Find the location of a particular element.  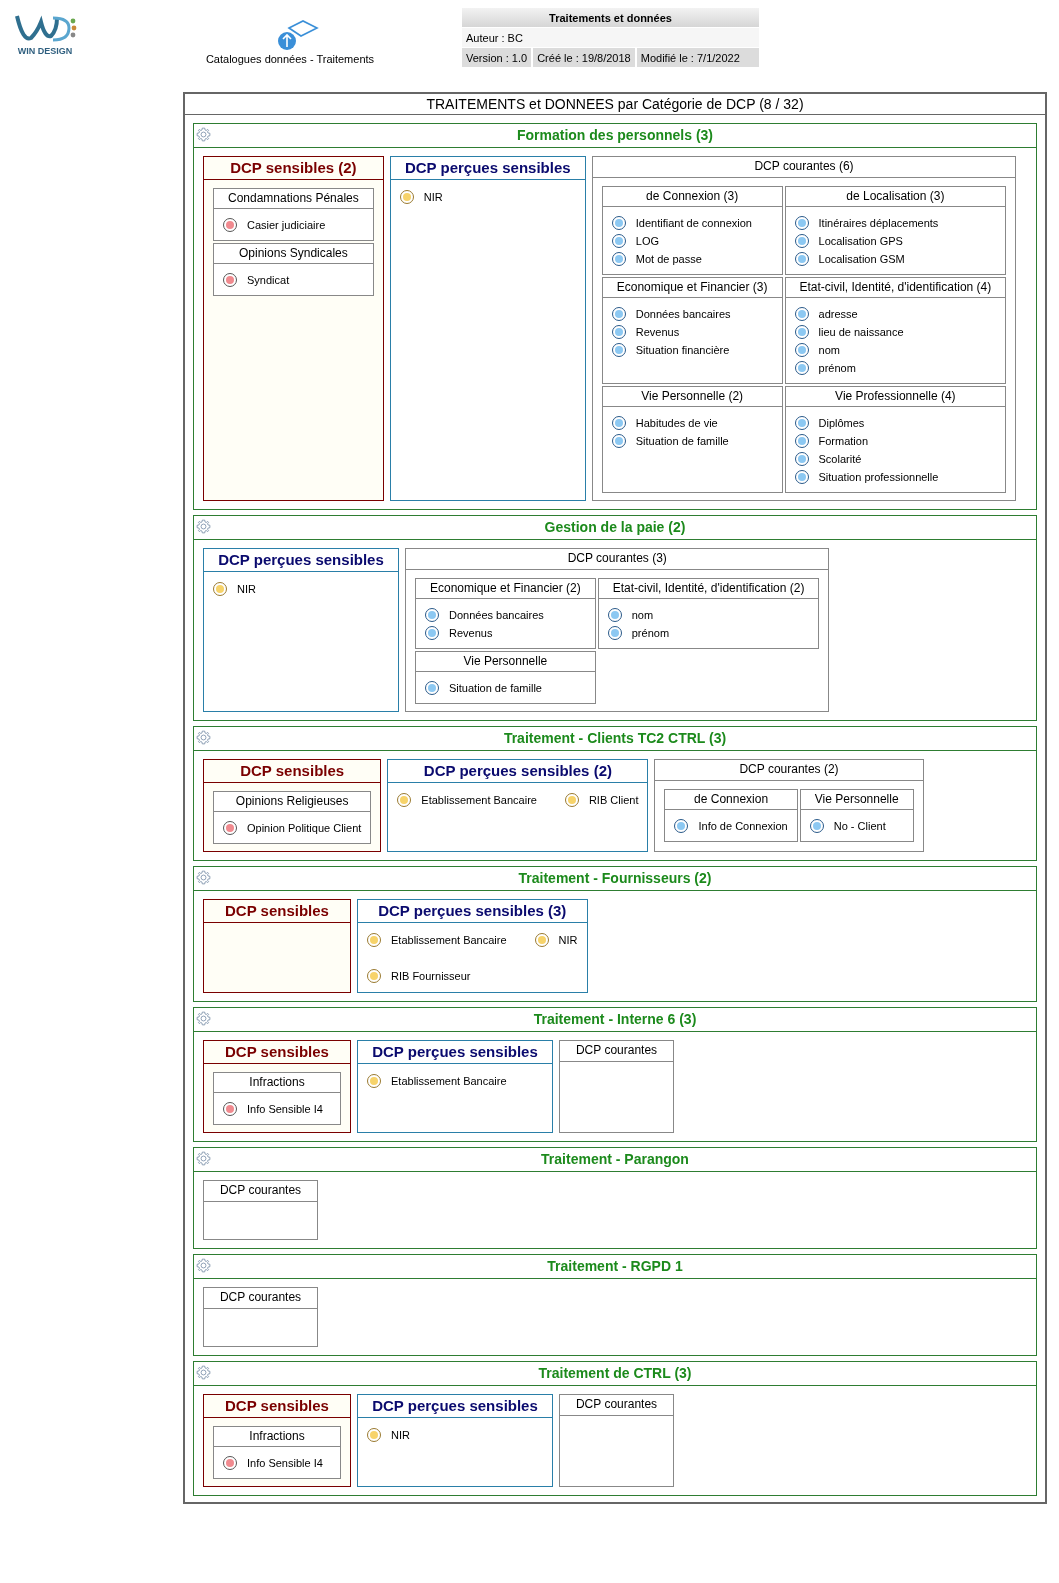

info-modified: Modifié le : 7/1/2022 is located at coordinates (697, 57).